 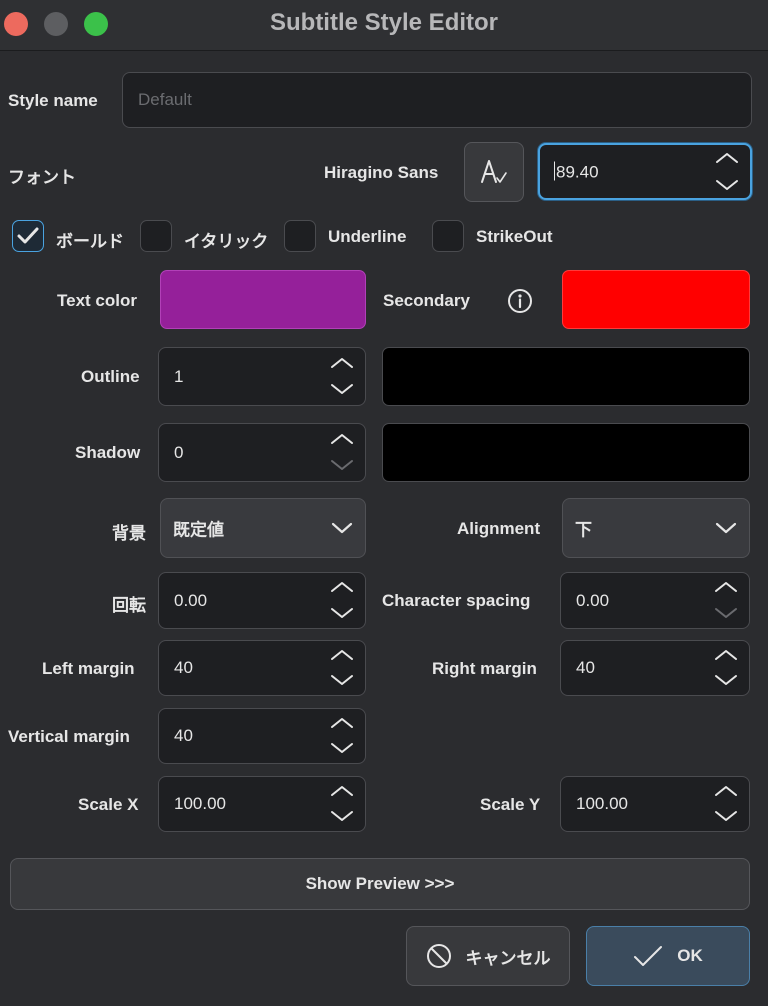 What do you see at coordinates (262, 600) in the screenshot?
I see `rotation-field: 0.00` at bounding box center [262, 600].